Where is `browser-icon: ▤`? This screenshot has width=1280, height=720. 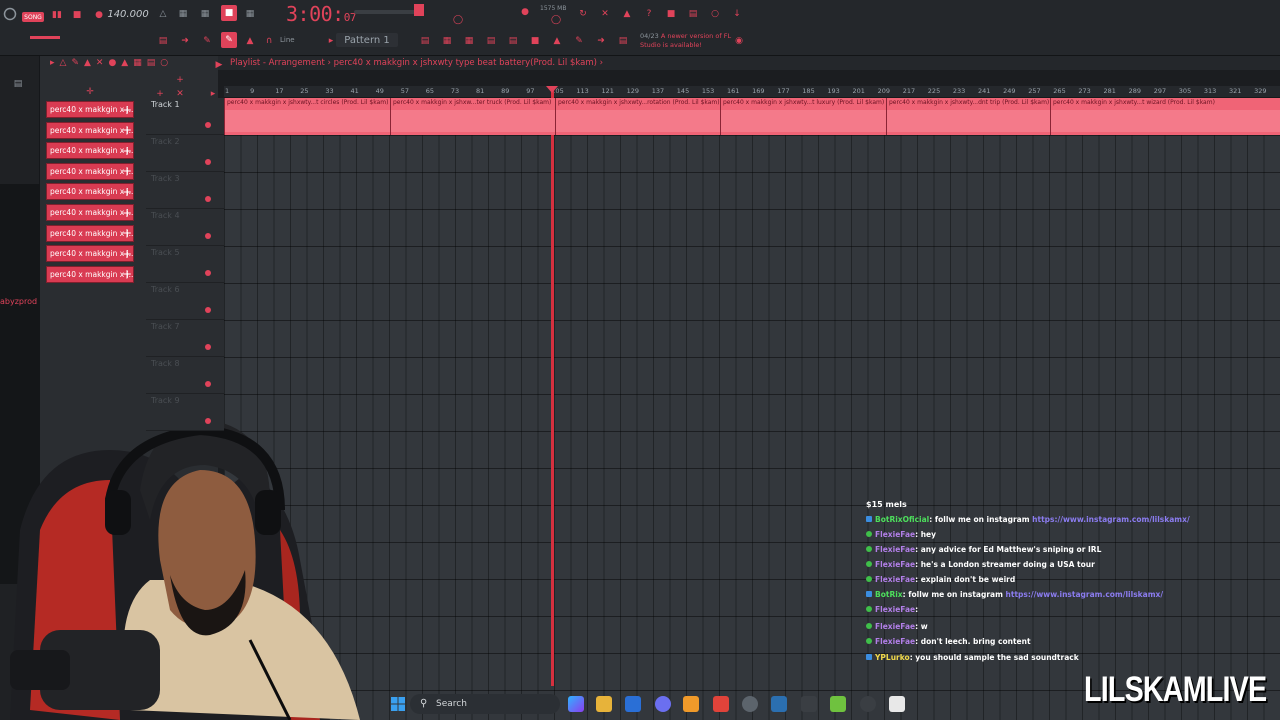
browser-icon: ▤ is located at coordinates (513, 41).